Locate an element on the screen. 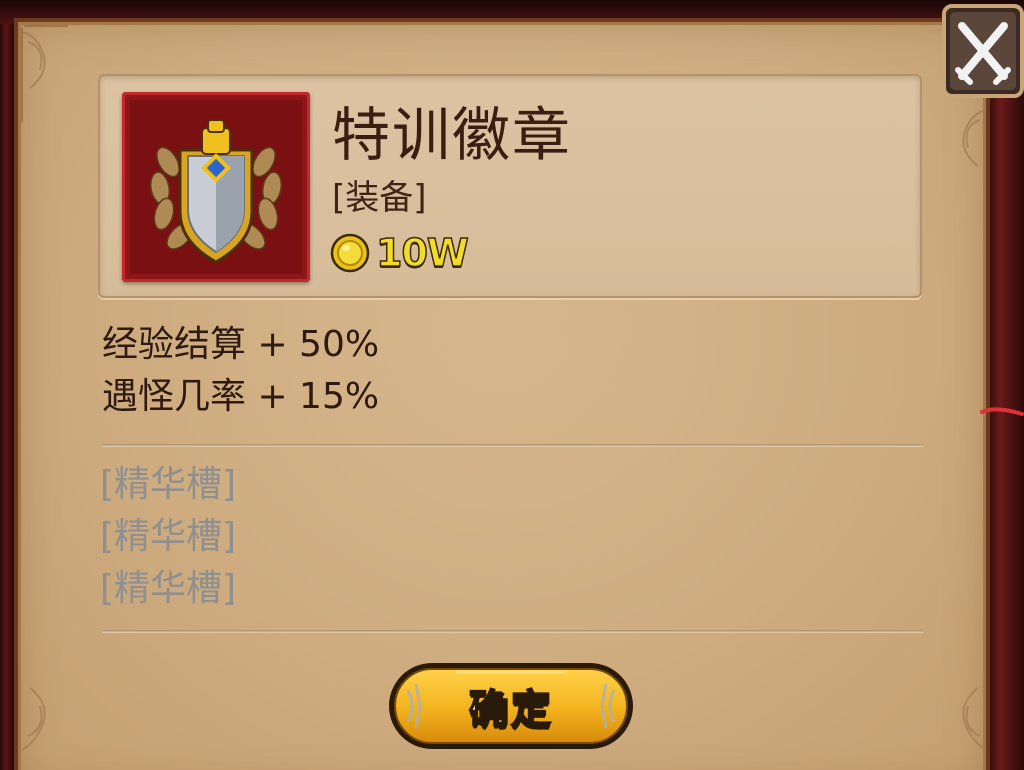 This screenshot has height=770, width=1024. shield-laurel-badge-icon is located at coordinates (216, 191).